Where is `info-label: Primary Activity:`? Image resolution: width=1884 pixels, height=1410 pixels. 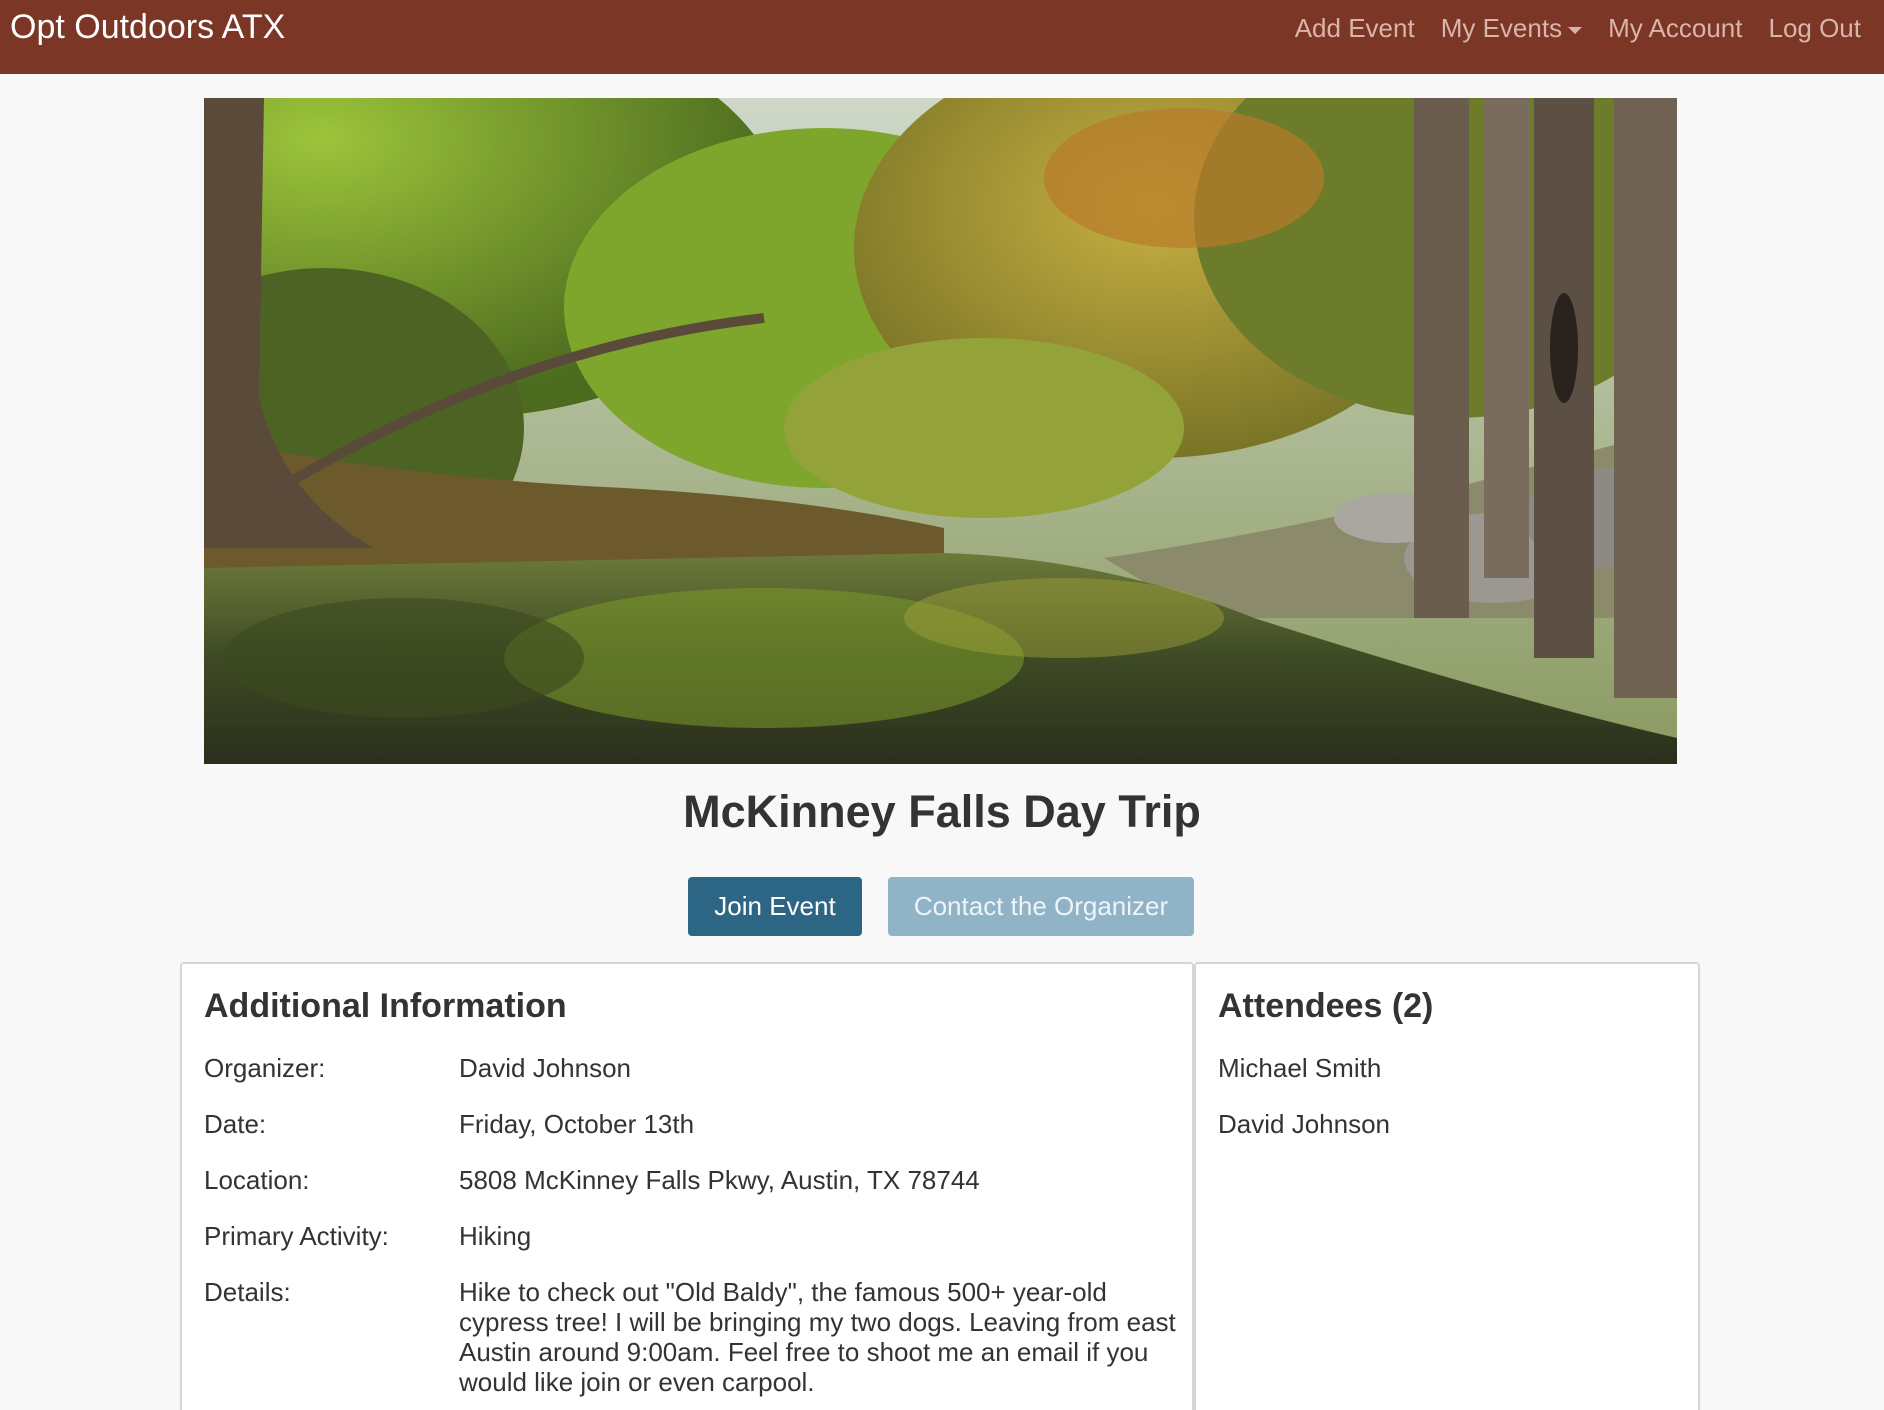
info-label: Primary Activity: is located at coordinates (296, 1236).